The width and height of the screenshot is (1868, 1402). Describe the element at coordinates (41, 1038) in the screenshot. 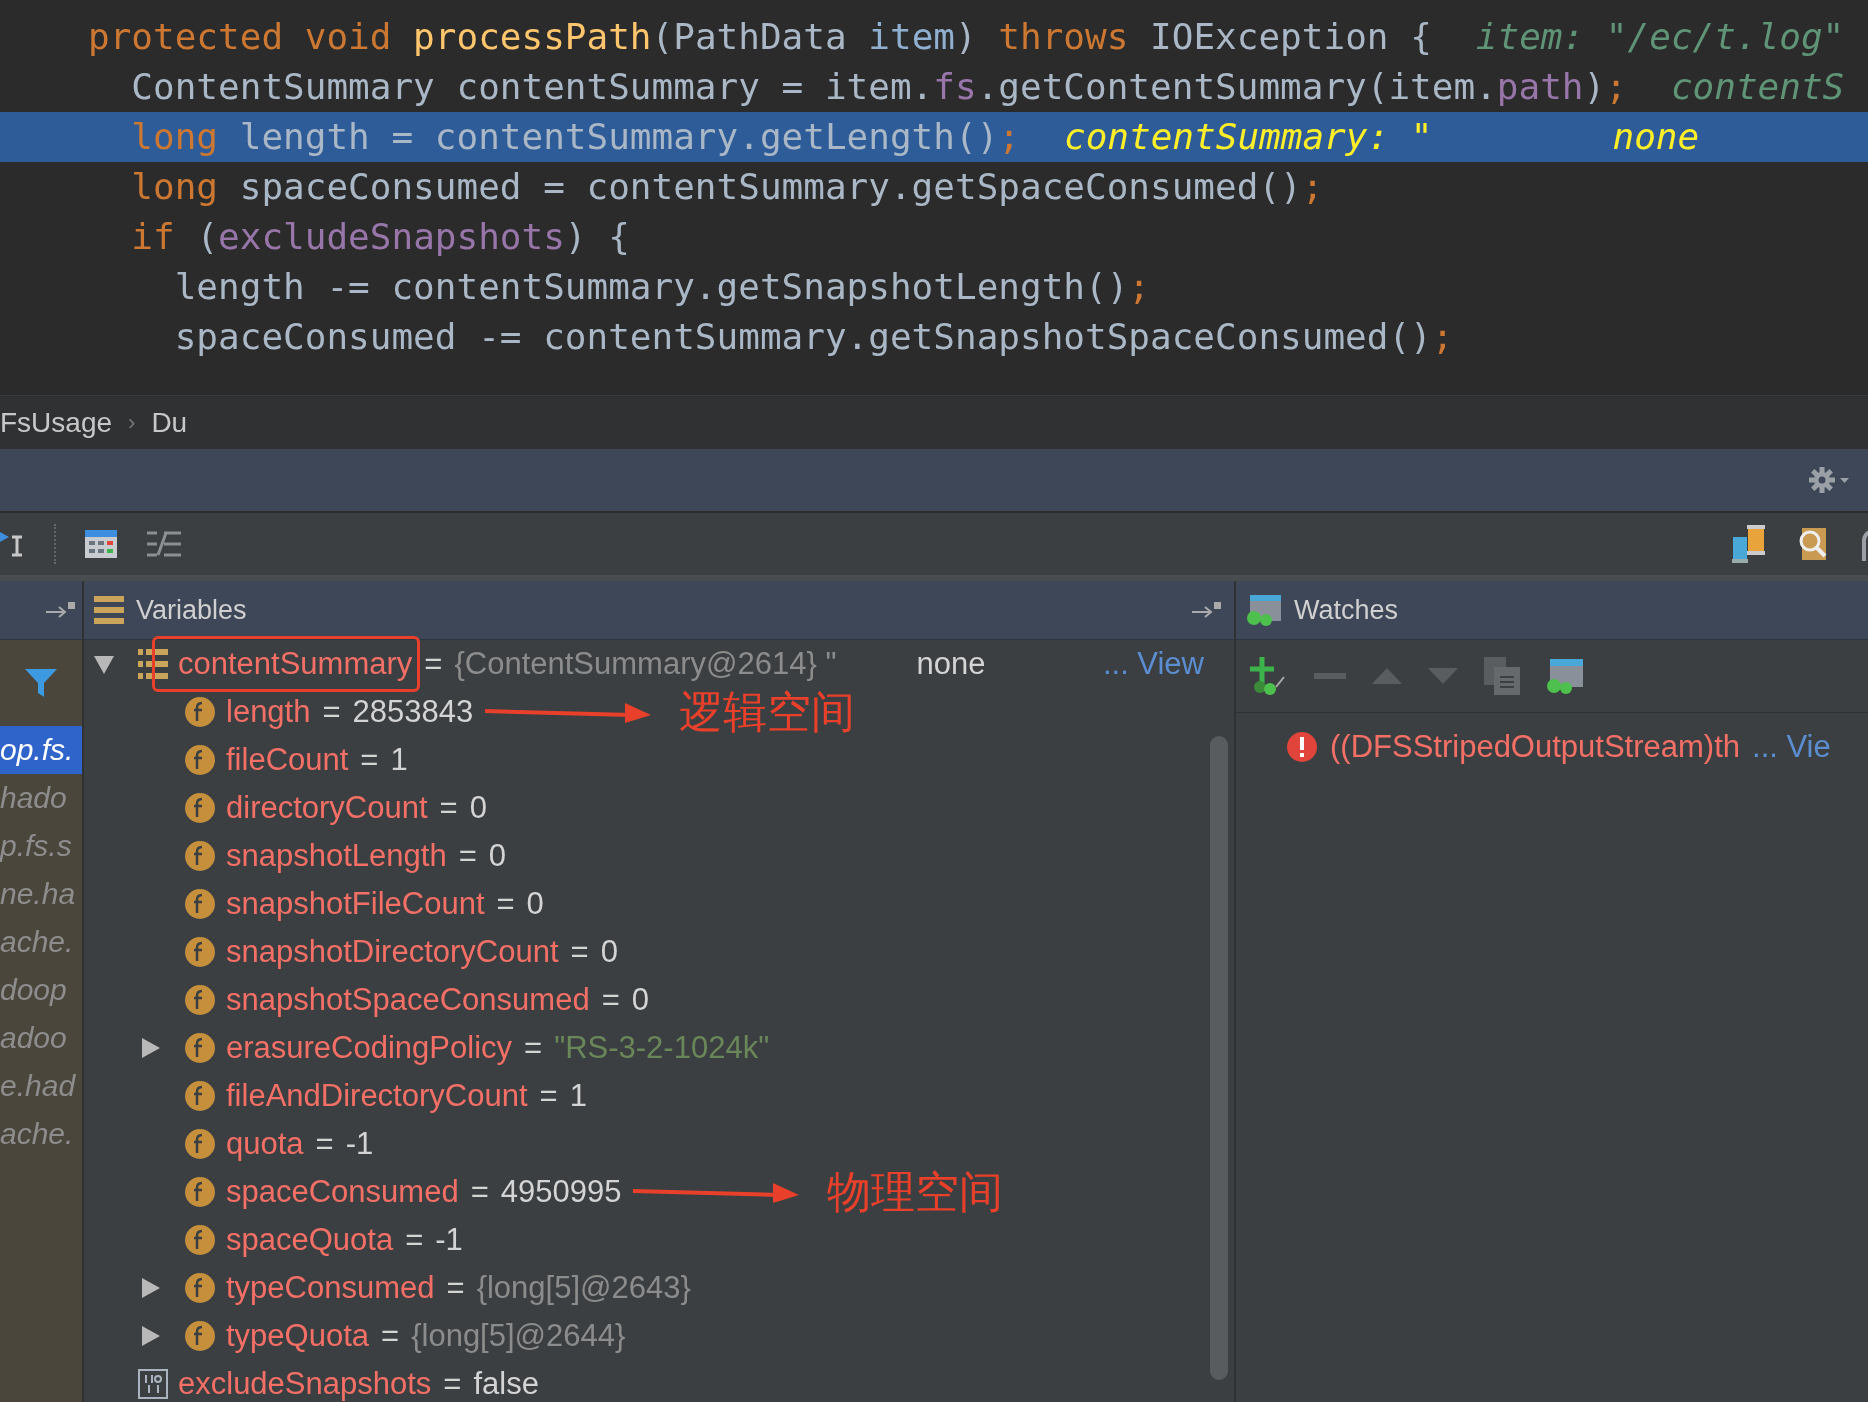

I see `stack-frame: adoo` at that location.